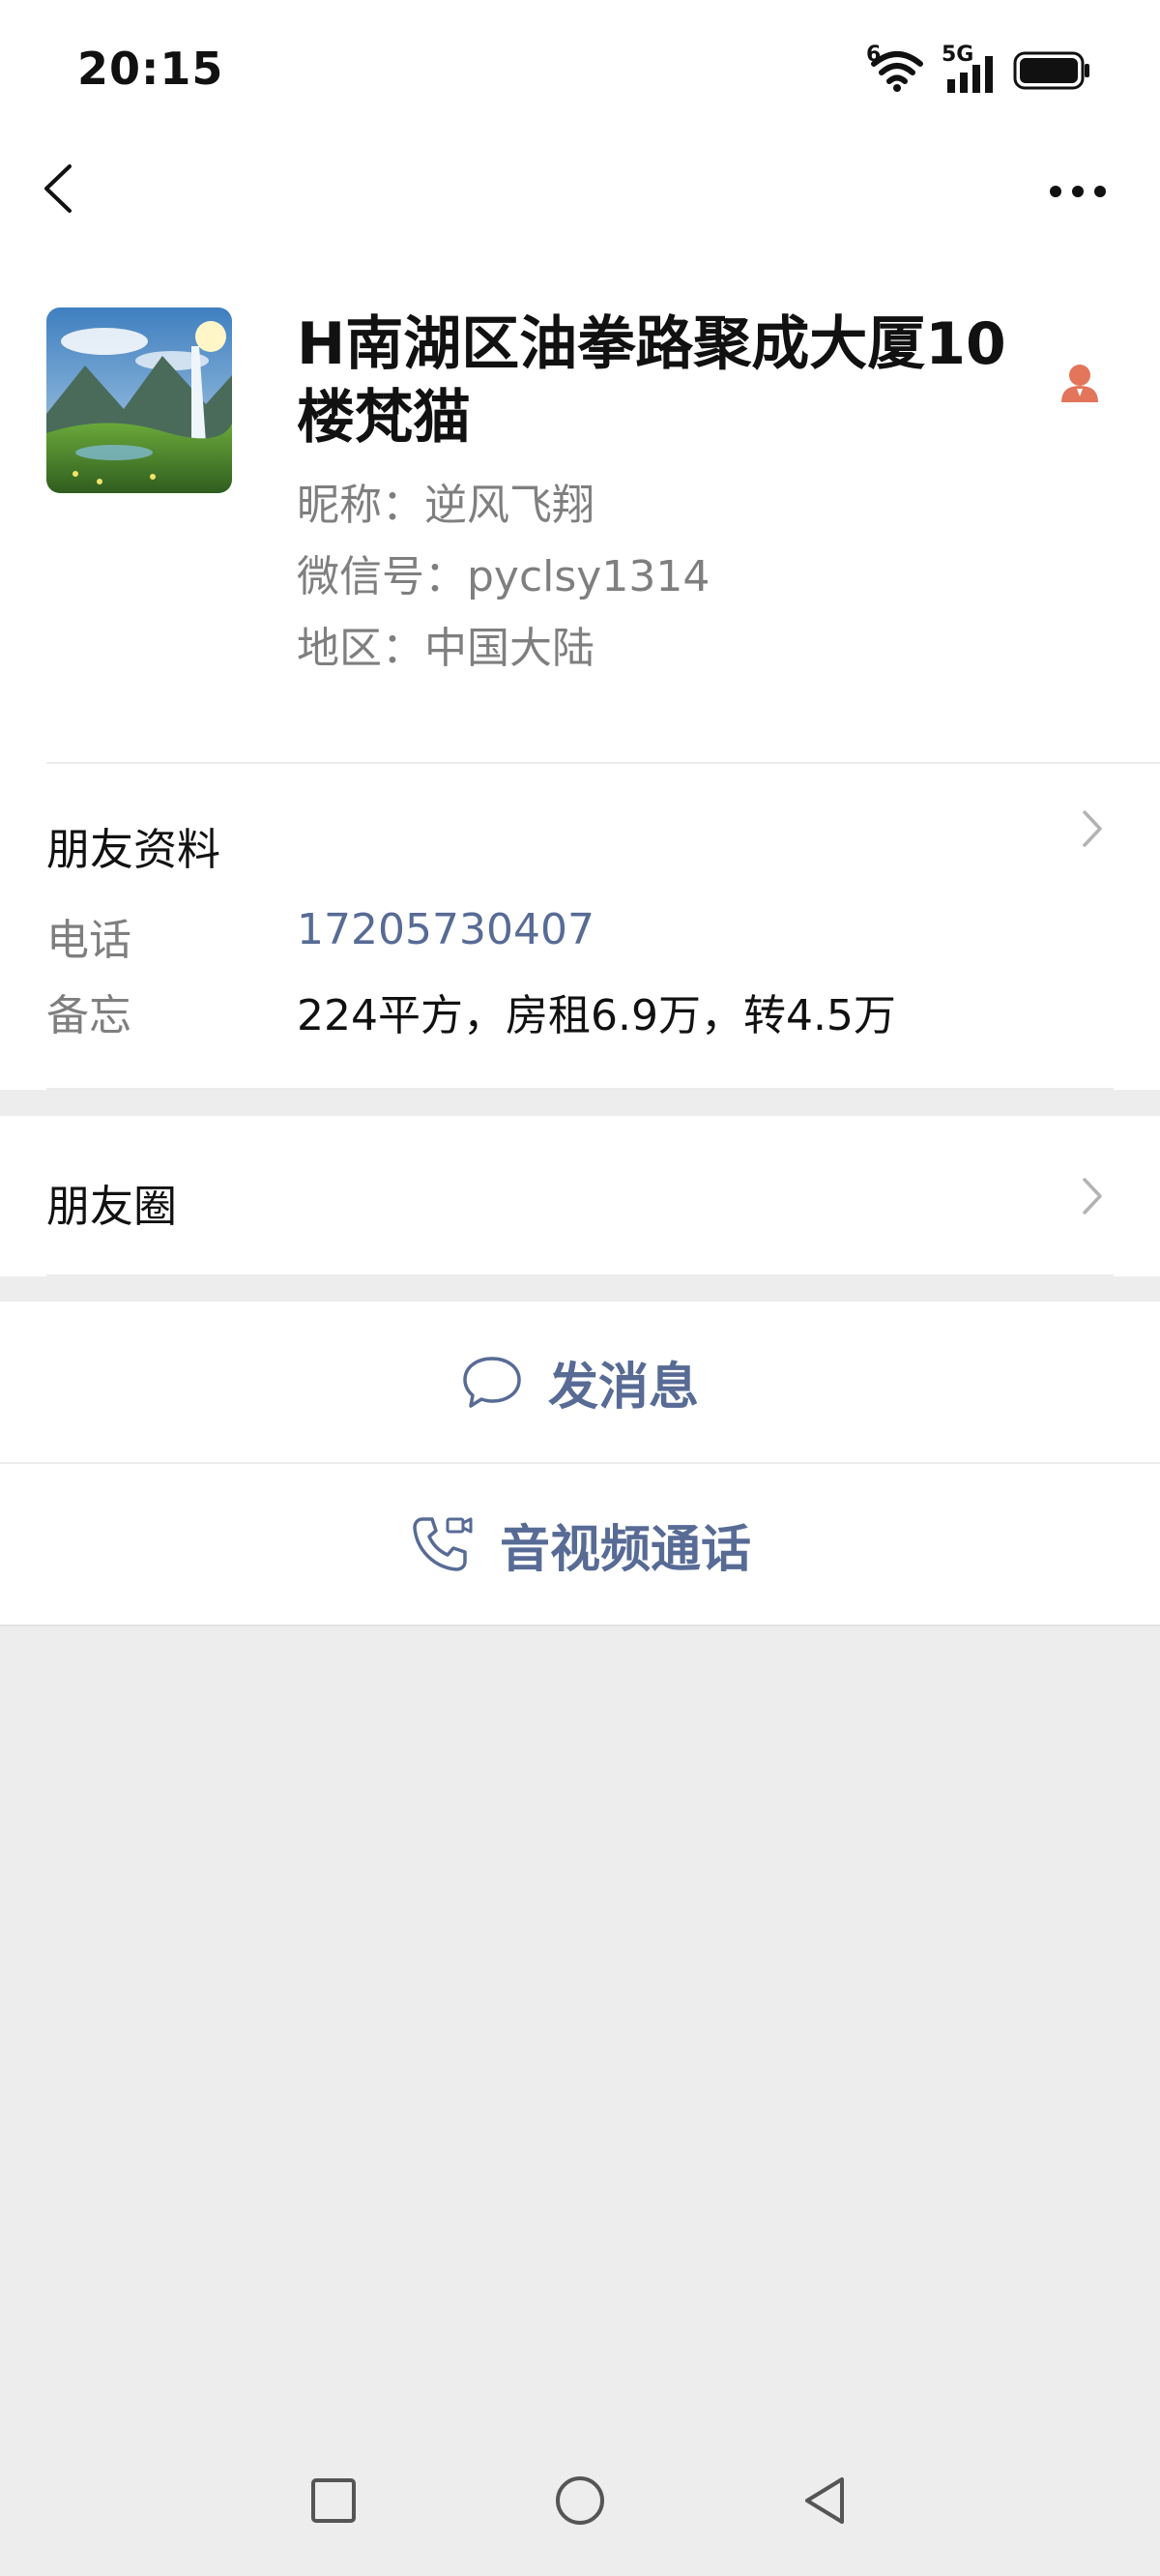 This screenshot has width=1160, height=2576. I want to click on more-dots-icon, so click(1078, 191).